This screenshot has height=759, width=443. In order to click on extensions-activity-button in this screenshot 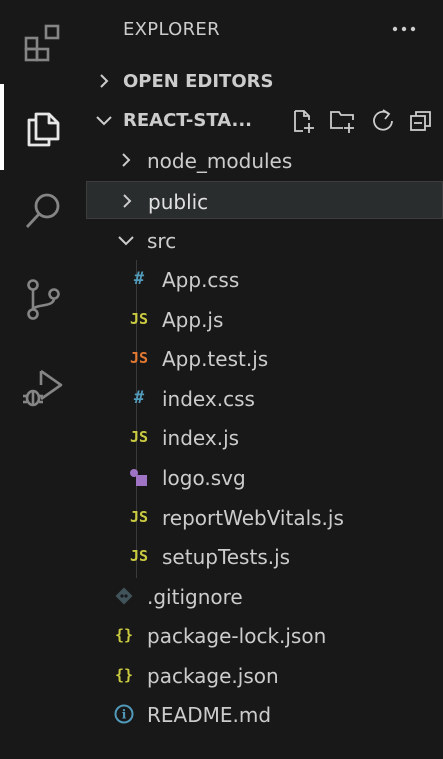, I will do `click(43, 43)`.